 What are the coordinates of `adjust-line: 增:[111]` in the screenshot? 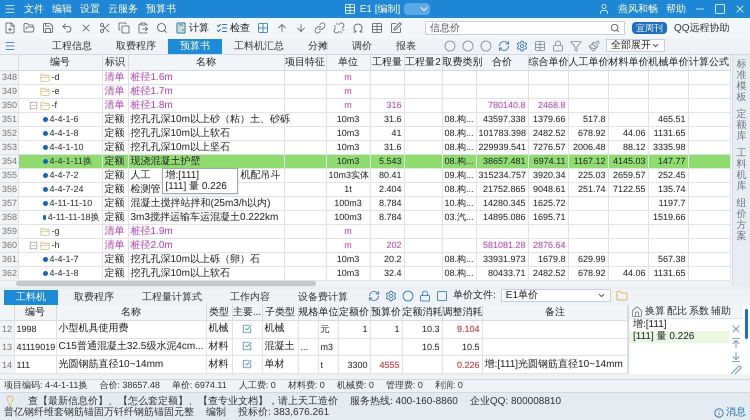 It's located at (679, 325).